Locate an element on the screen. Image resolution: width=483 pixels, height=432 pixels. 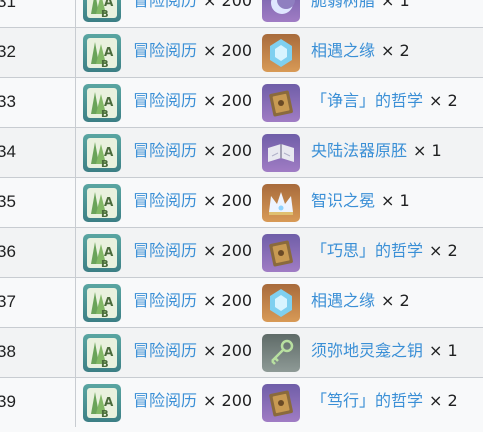
sumeru-shrine-key-icon is located at coordinates (281, 353).